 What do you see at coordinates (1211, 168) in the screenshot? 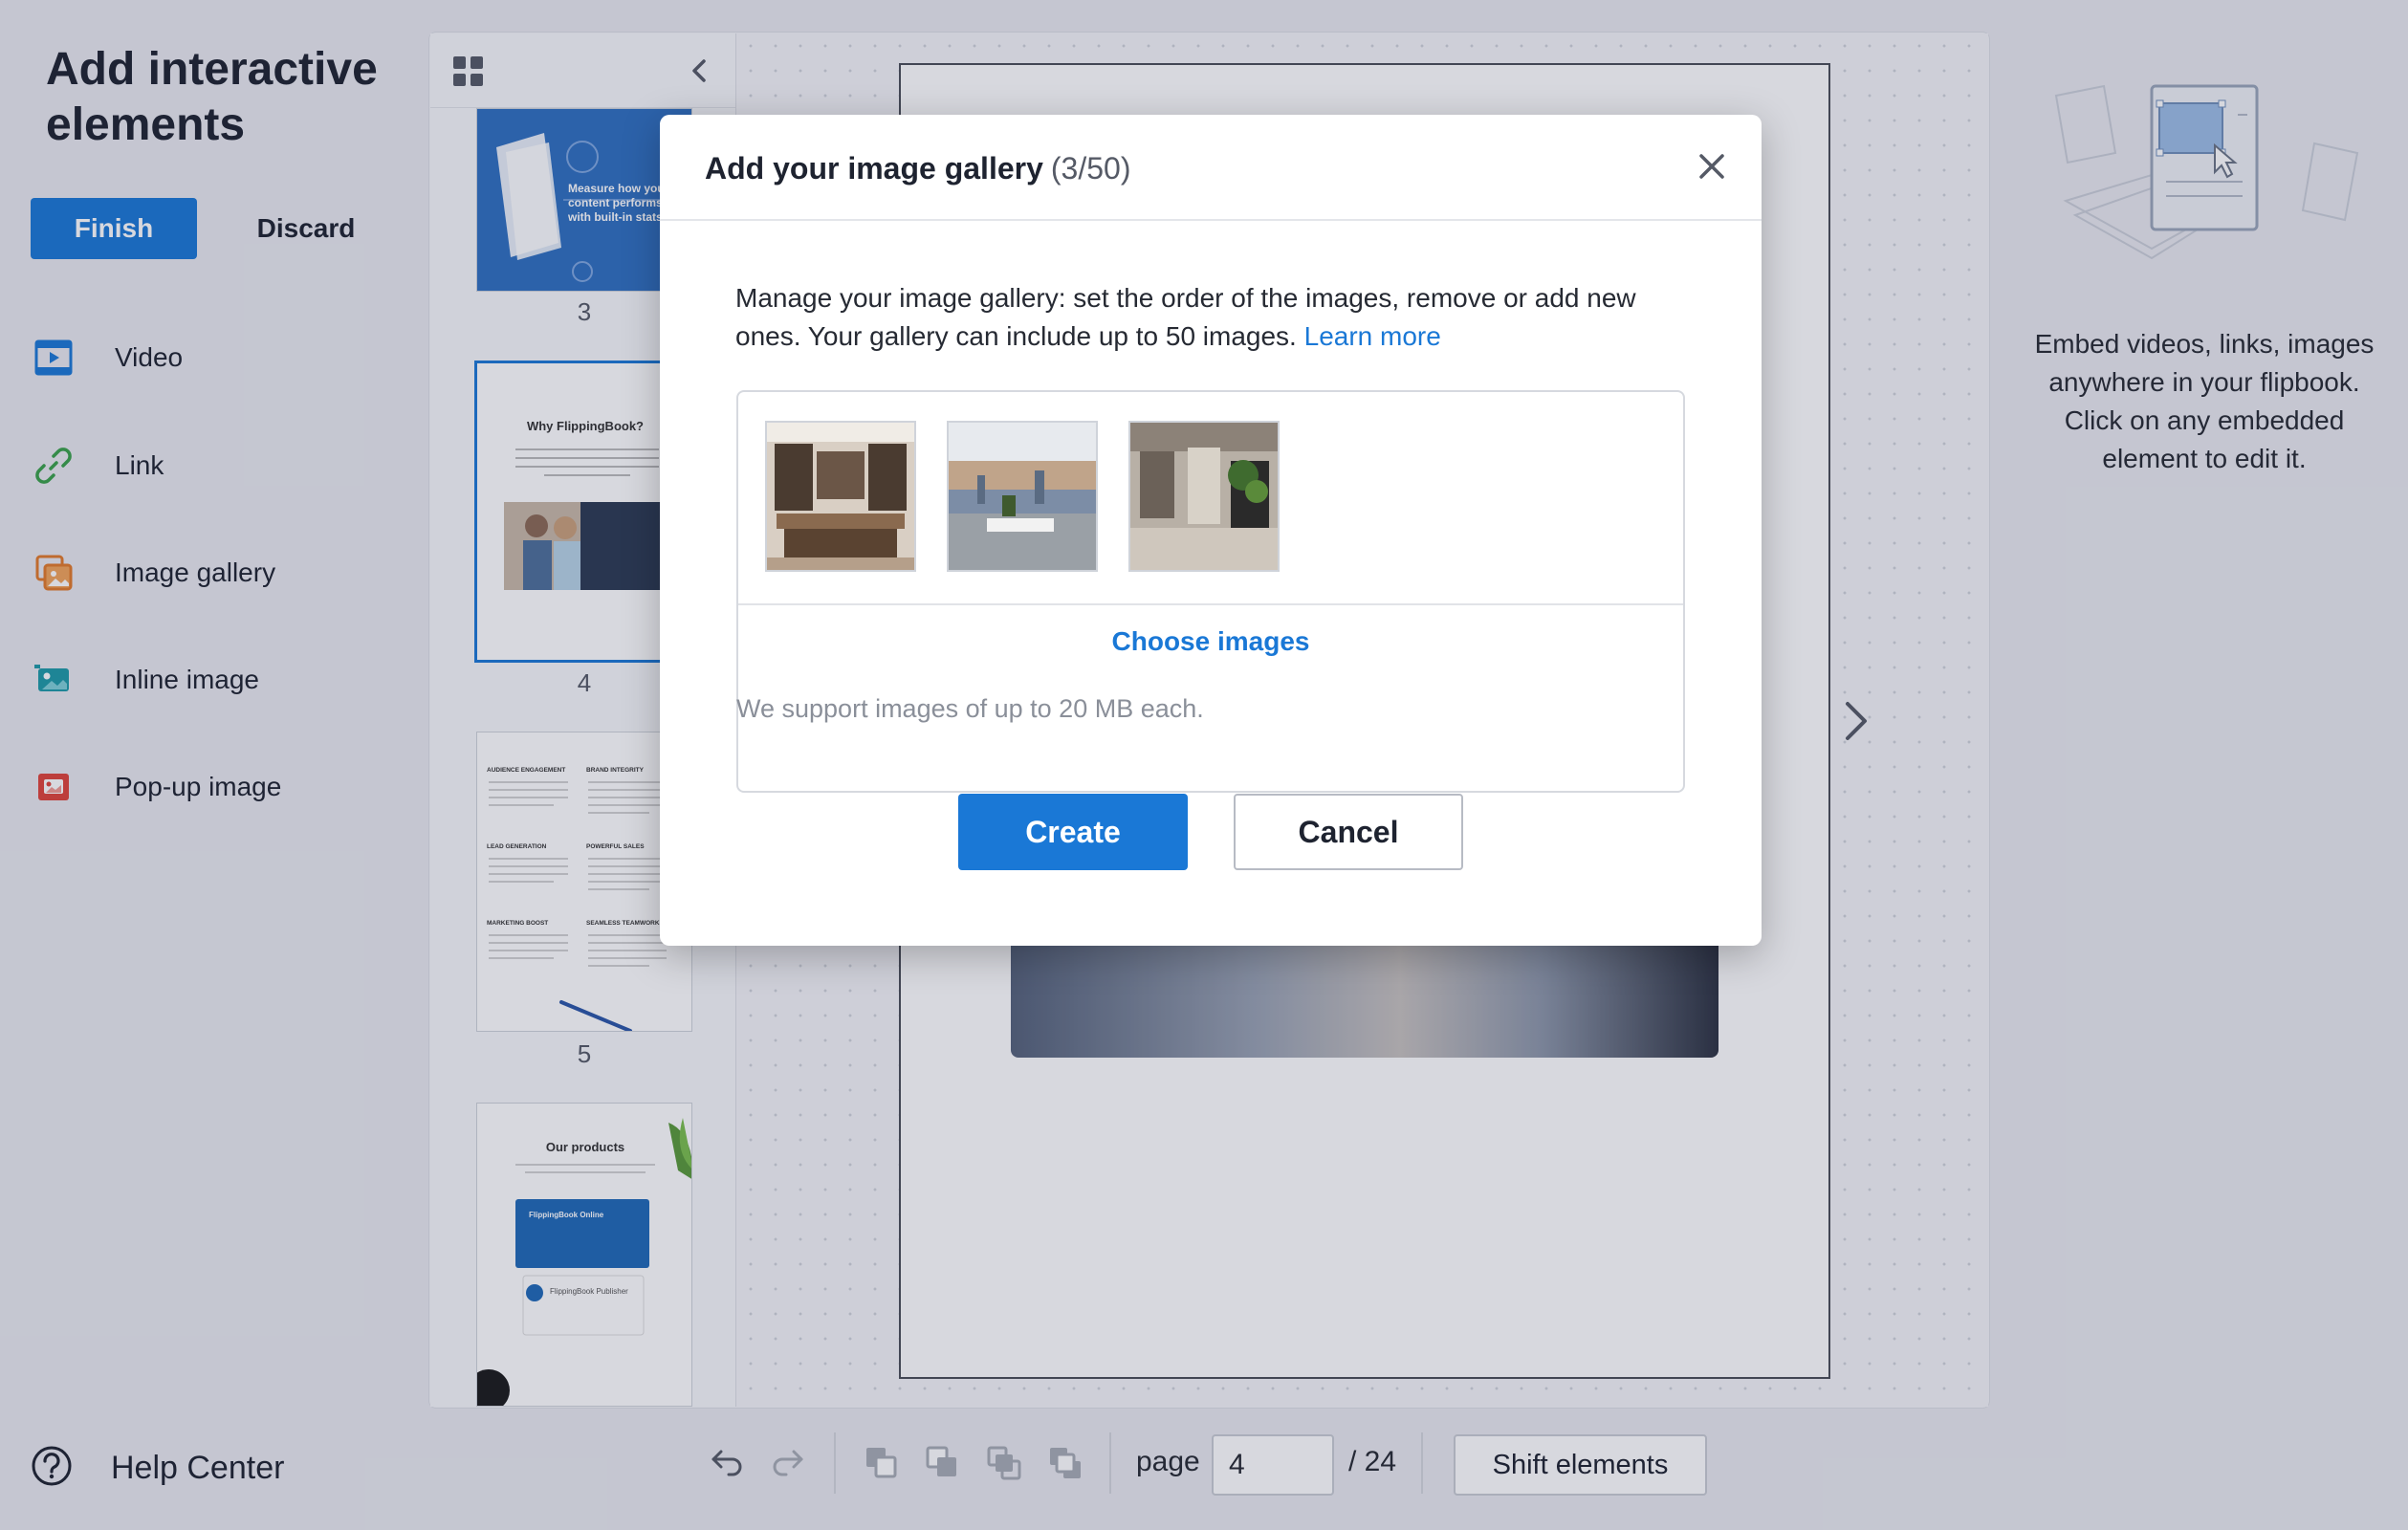
I see `dialog-header: Add your image gallery (3/50)` at bounding box center [1211, 168].